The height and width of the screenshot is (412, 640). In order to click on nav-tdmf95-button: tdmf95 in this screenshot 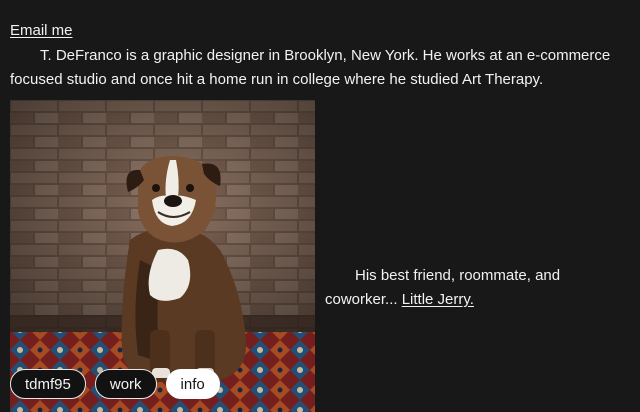, I will do `click(48, 384)`.